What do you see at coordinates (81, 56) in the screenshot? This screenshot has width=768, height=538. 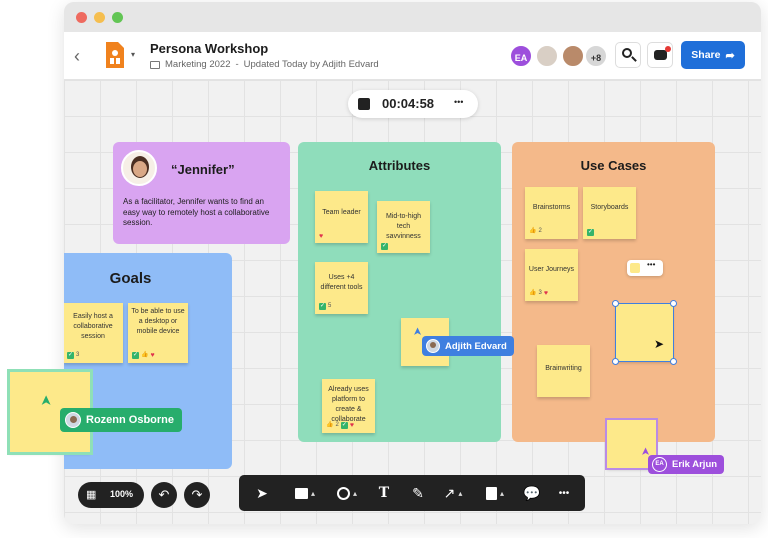 I see `back-chevron-icon: ‹` at bounding box center [81, 56].